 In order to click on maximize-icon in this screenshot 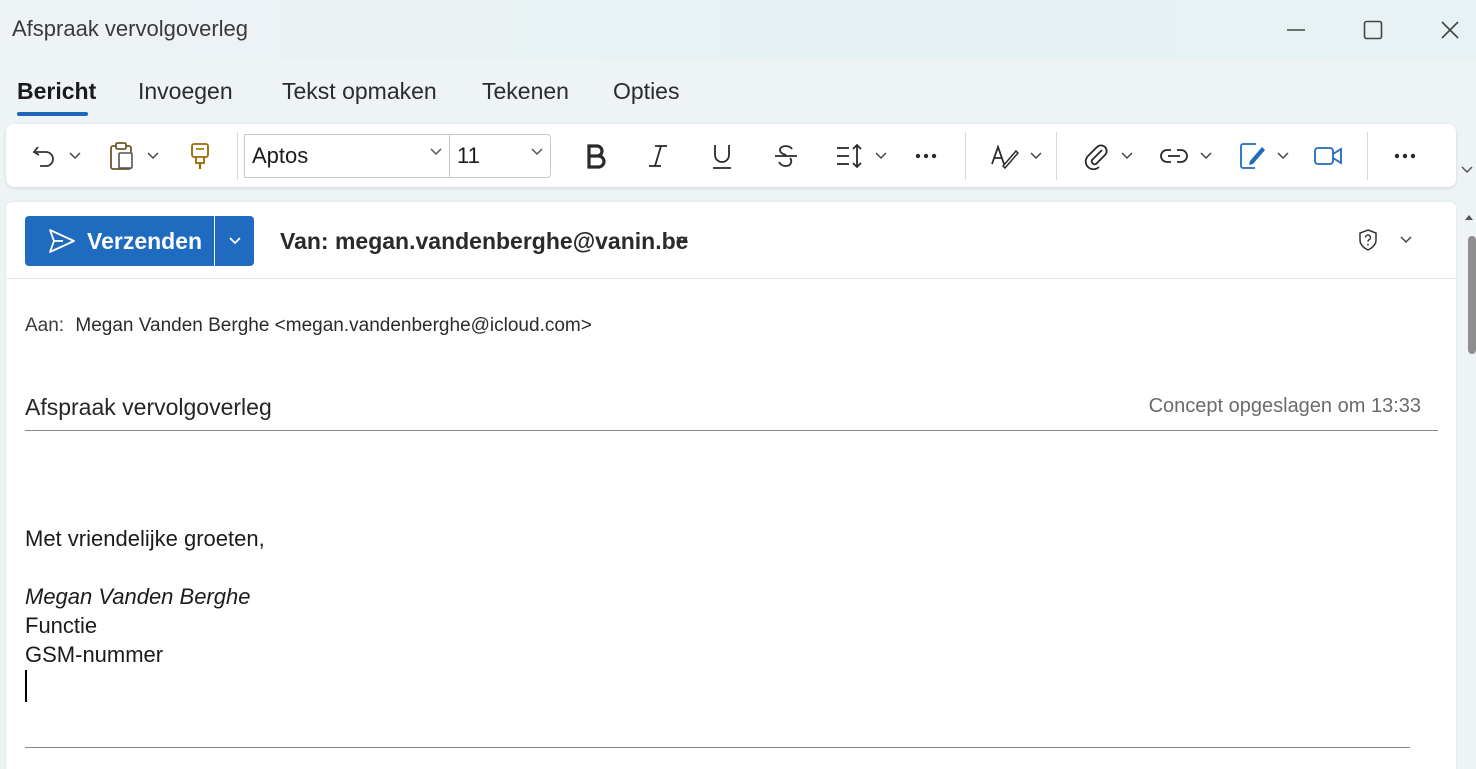, I will do `click(1373, 30)`.